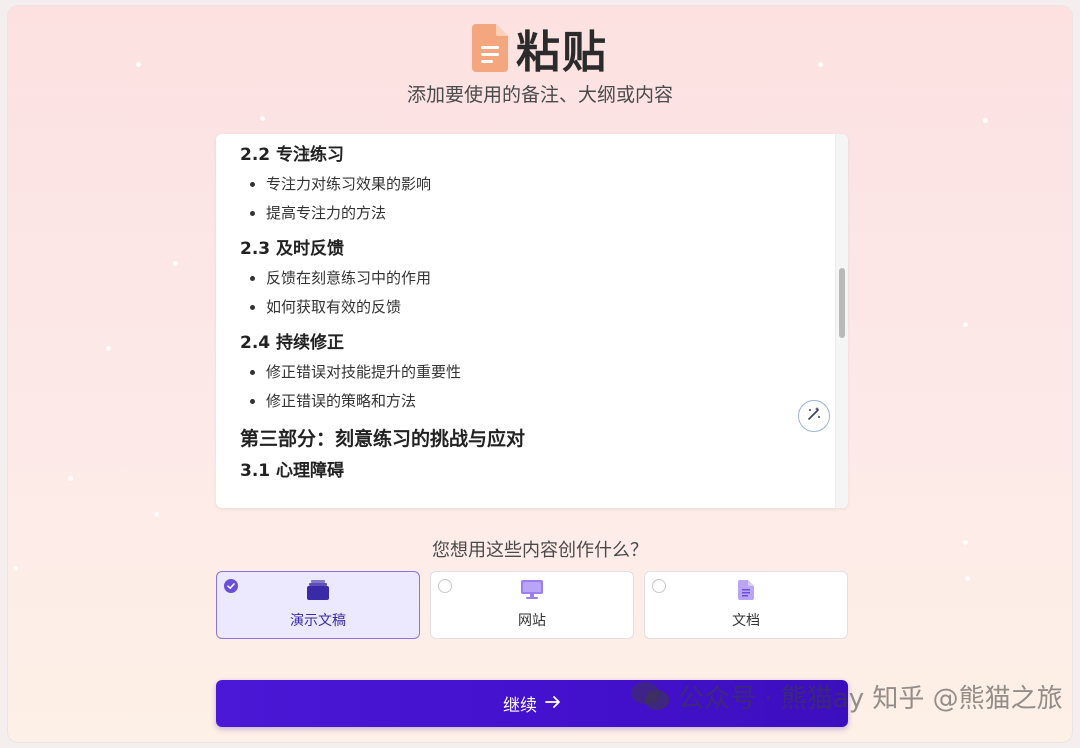  I want to click on editor-scrollbar, so click(841, 321).